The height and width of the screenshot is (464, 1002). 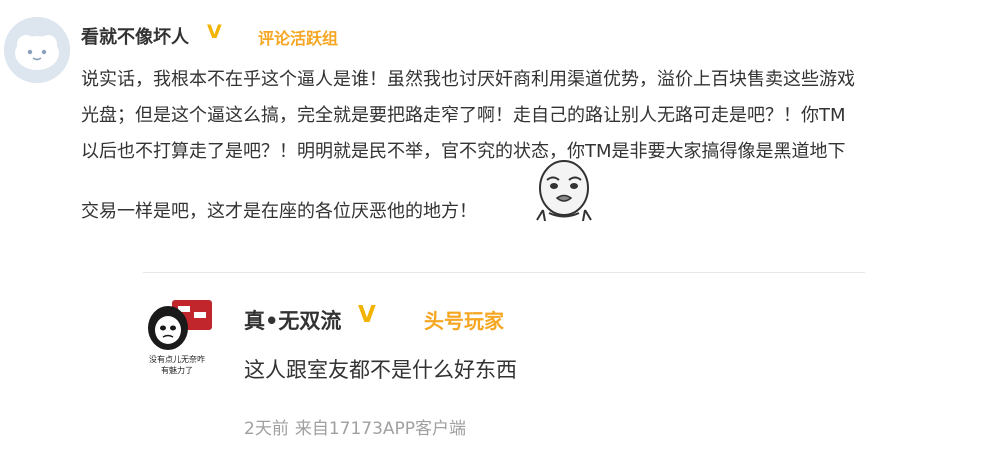 I want to click on fan-group-badge: 评论活跃组, so click(x=298, y=37).